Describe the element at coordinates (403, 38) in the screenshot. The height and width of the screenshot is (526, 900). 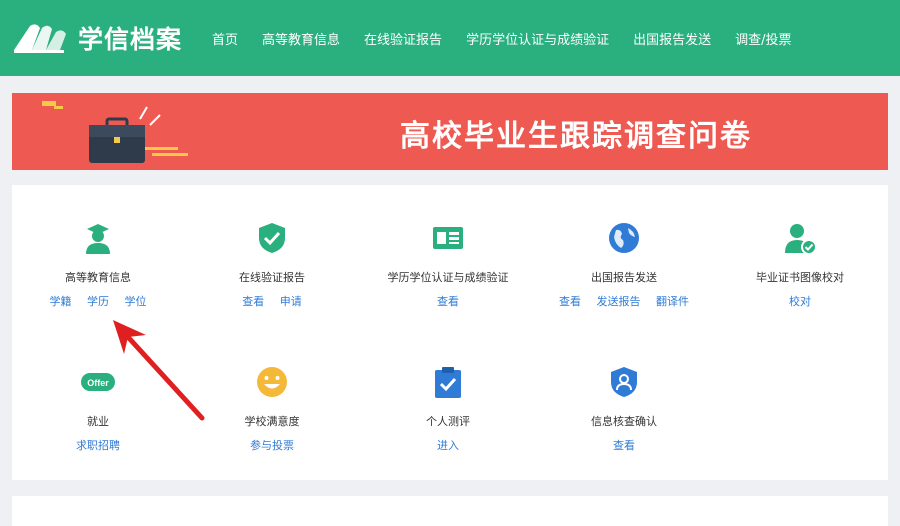
I see `nav-online-verification-report: 在线验证报告` at that location.